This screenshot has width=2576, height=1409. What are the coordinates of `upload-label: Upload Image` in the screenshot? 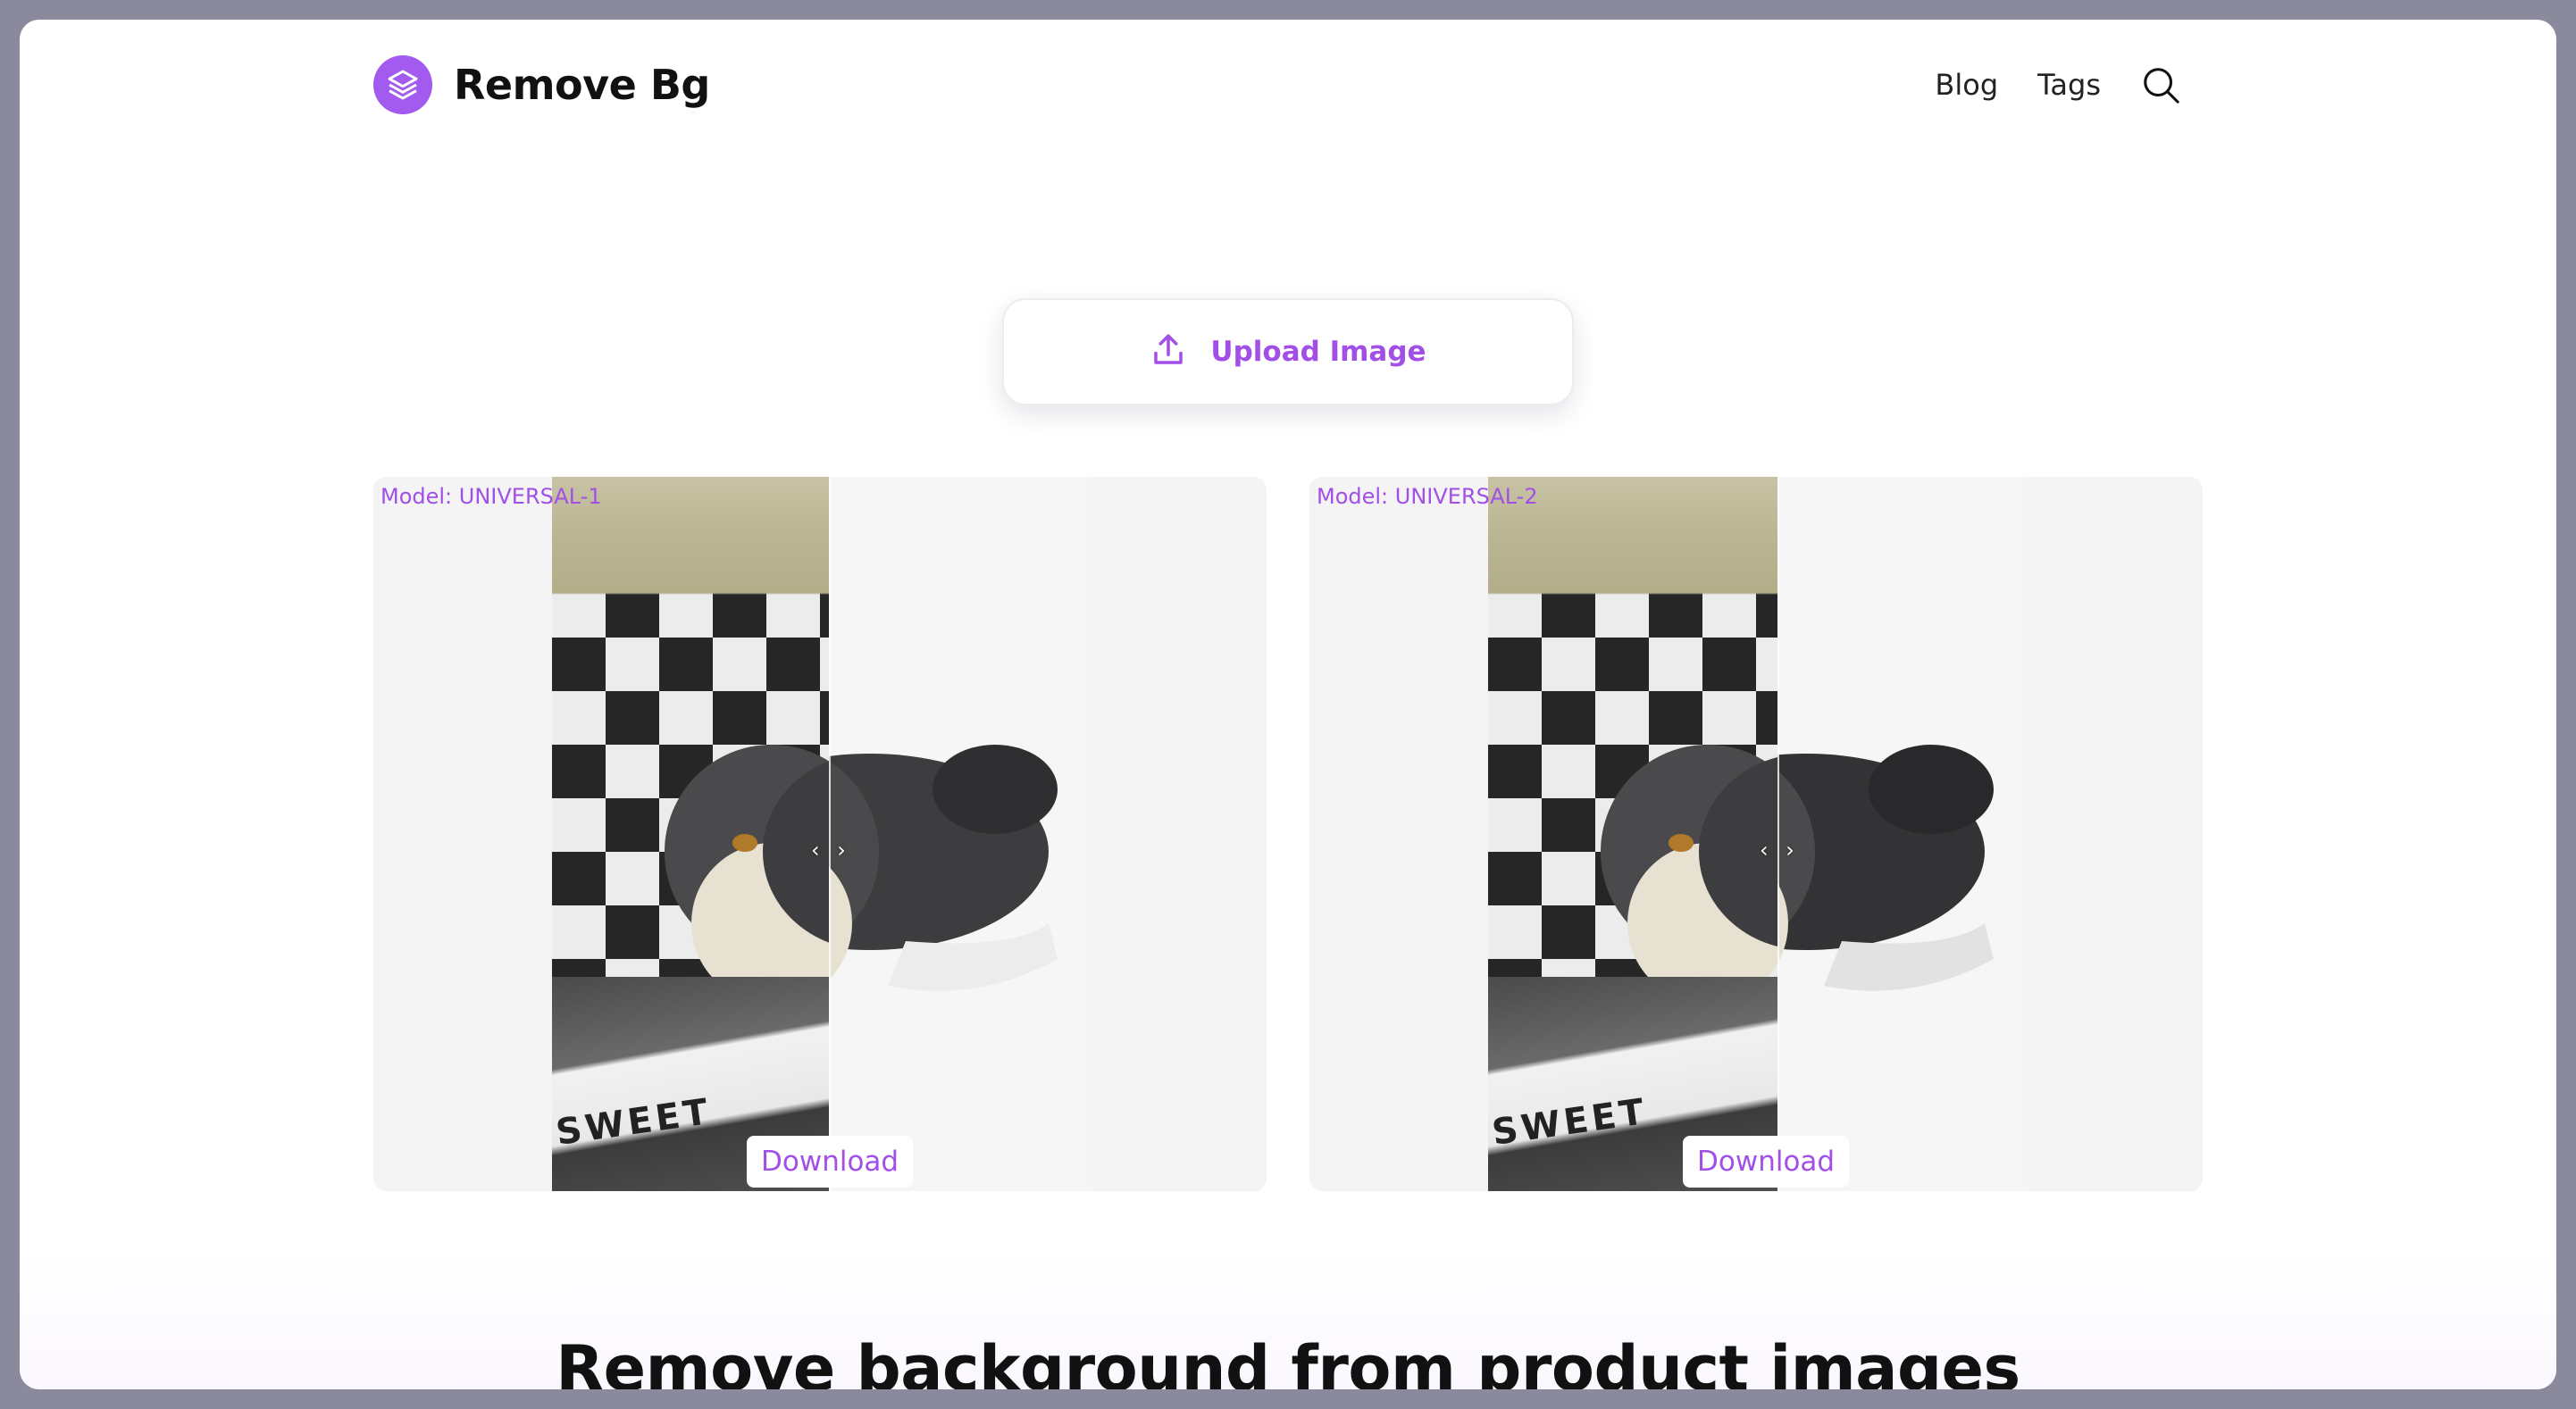 It's located at (1318, 352).